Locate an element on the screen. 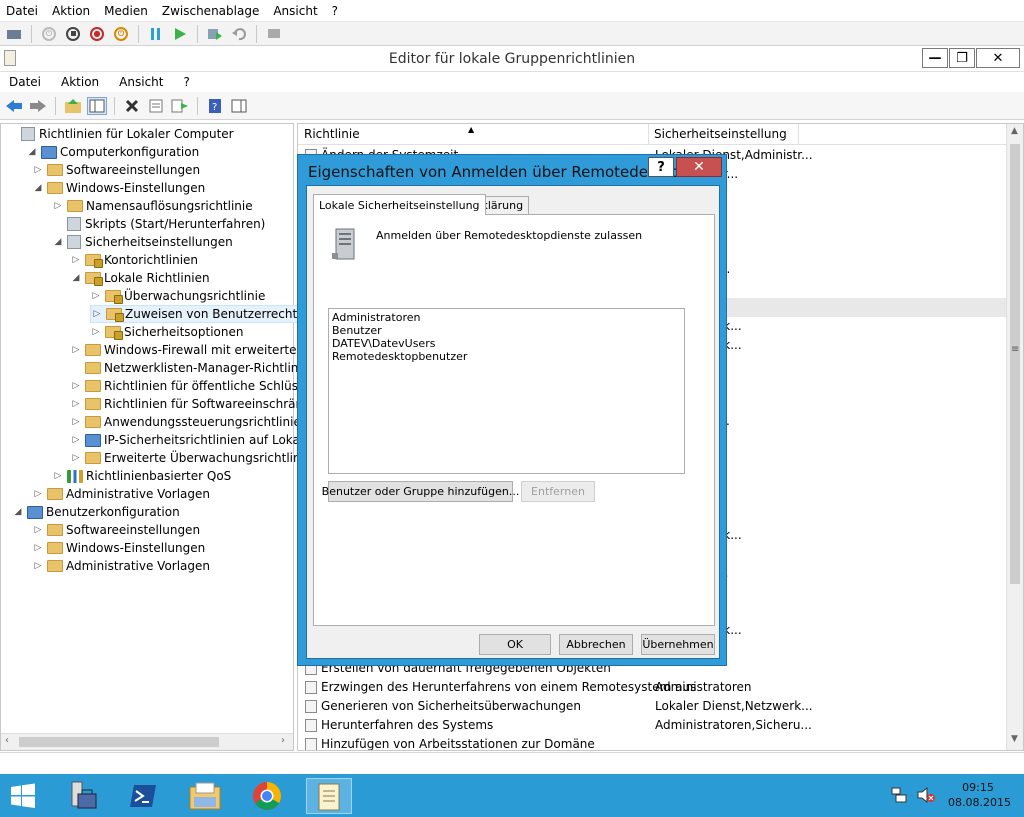 The height and width of the screenshot is (817, 1024). save-state-icon: ⏻ is located at coordinates (121, 34).